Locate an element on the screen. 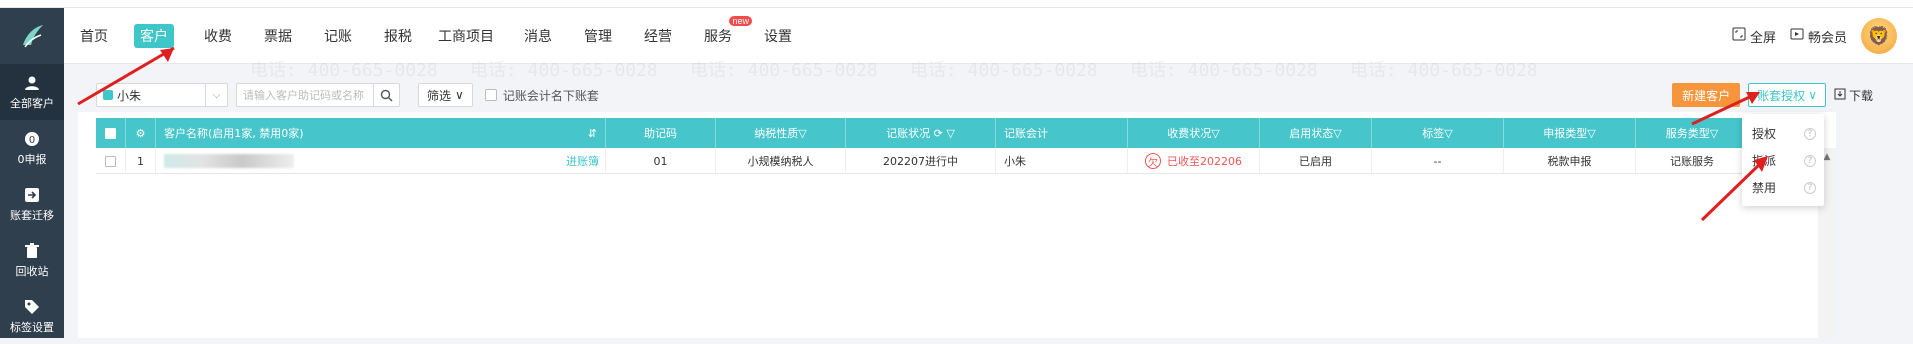  menu-fee: 收费 is located at coordinates (218, 36).